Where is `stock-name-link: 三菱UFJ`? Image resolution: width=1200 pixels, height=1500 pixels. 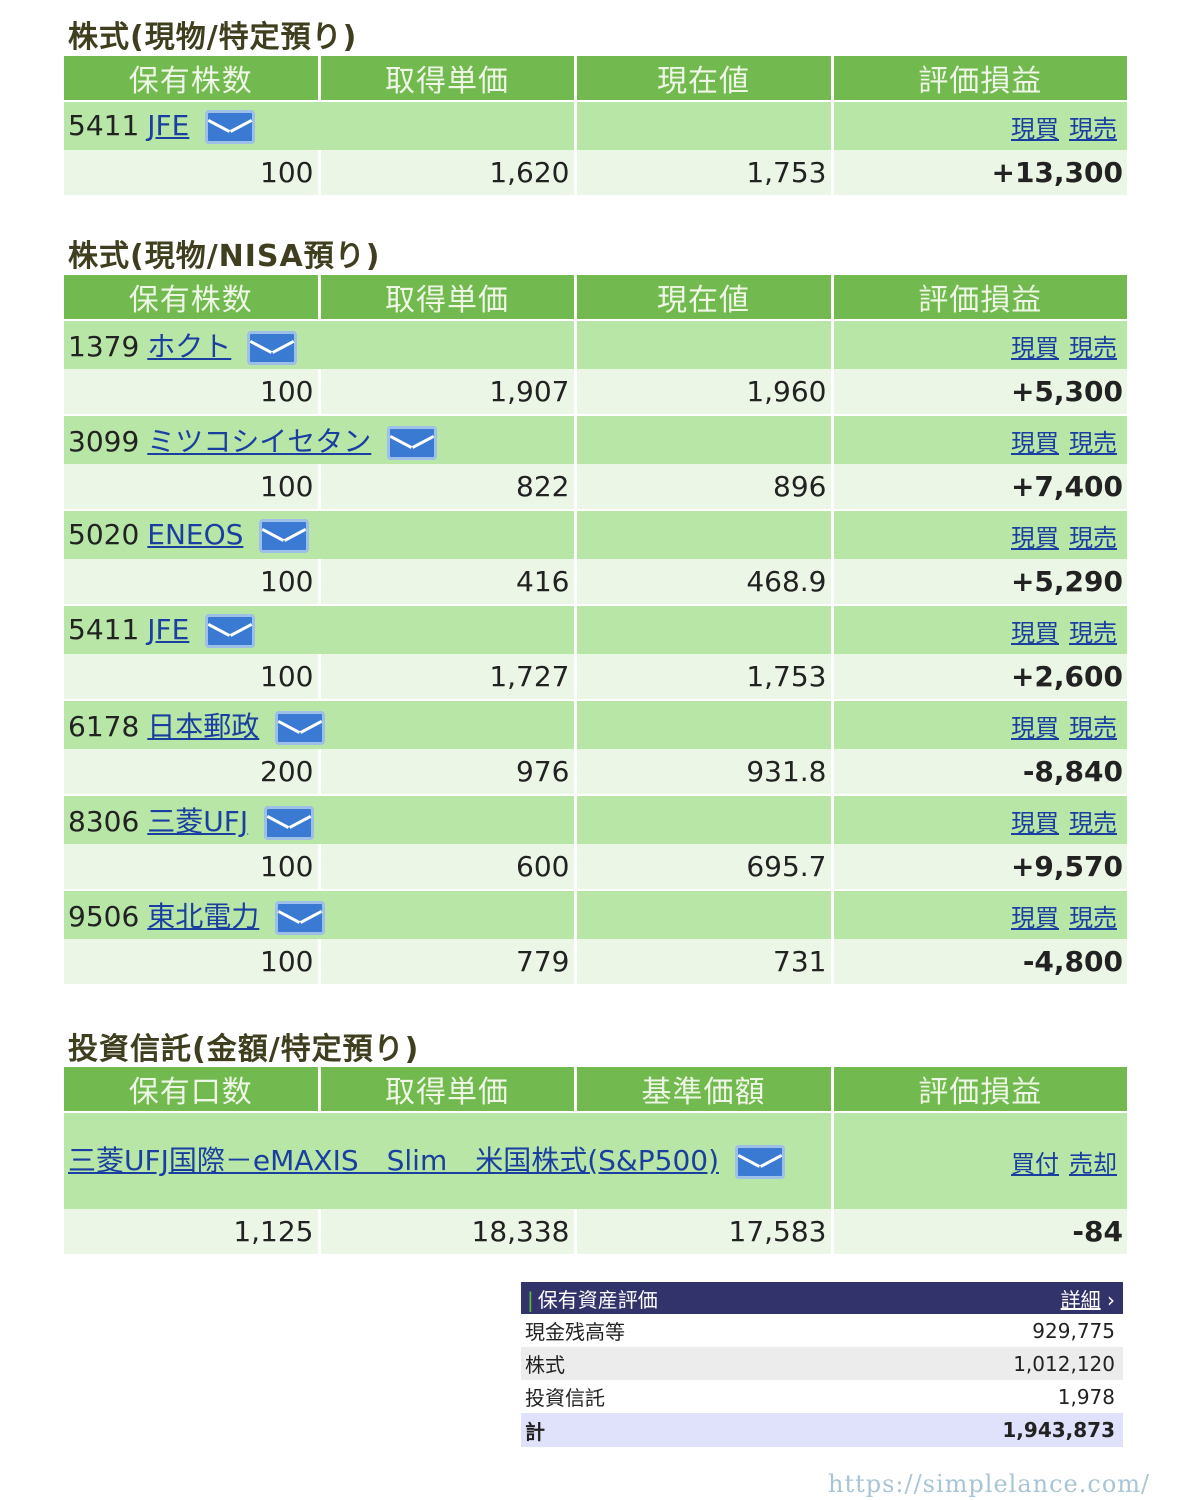
stock-name-link: 三菱UFJ is located at coordinates (197, 821).